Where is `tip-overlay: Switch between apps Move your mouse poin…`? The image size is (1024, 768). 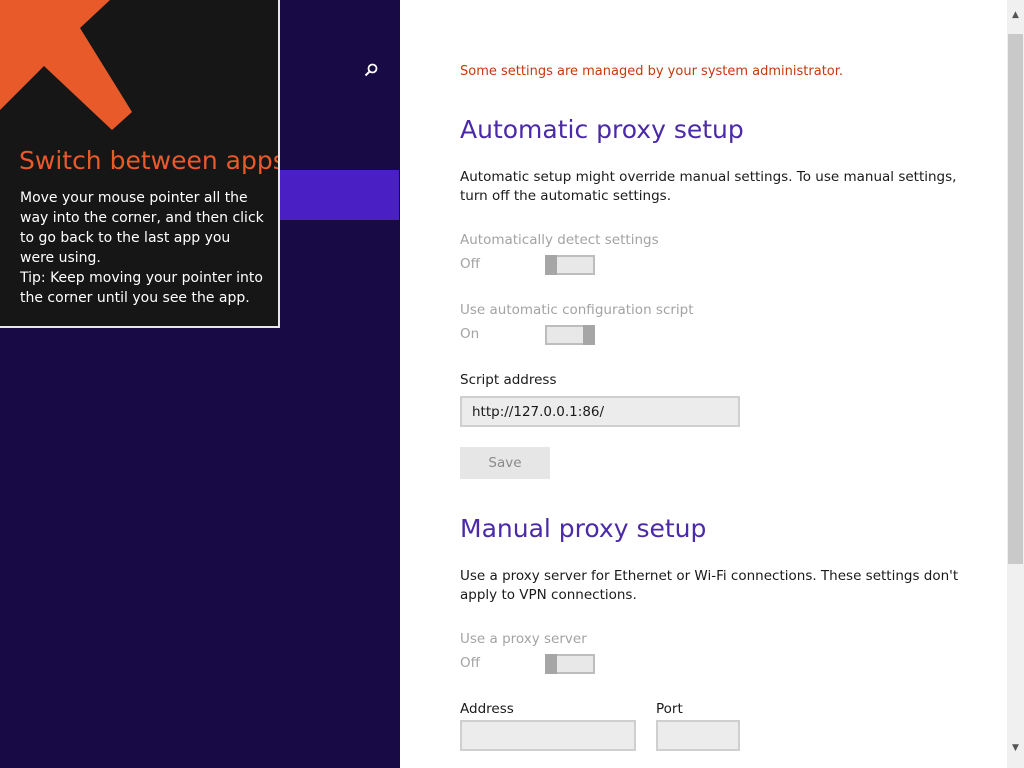
tip-overlay: Switch between apps Move your mouse poin… is located at coordinates (140, 164).